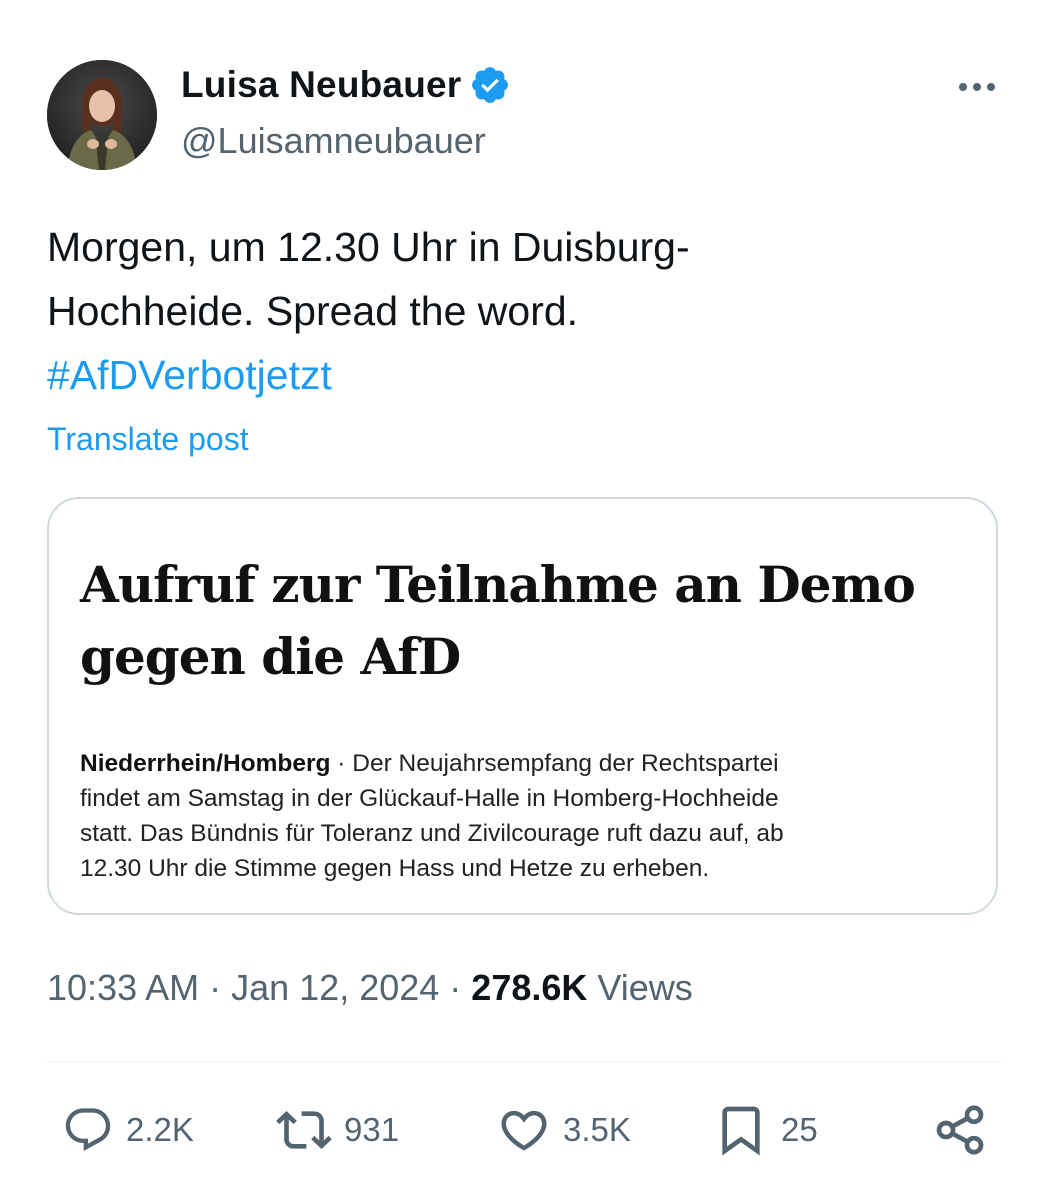  What do you see at coordinates (335, 987) in the screenshot?
I see `post-date: Jan 12, 2024` at bounding box center [335, 987].